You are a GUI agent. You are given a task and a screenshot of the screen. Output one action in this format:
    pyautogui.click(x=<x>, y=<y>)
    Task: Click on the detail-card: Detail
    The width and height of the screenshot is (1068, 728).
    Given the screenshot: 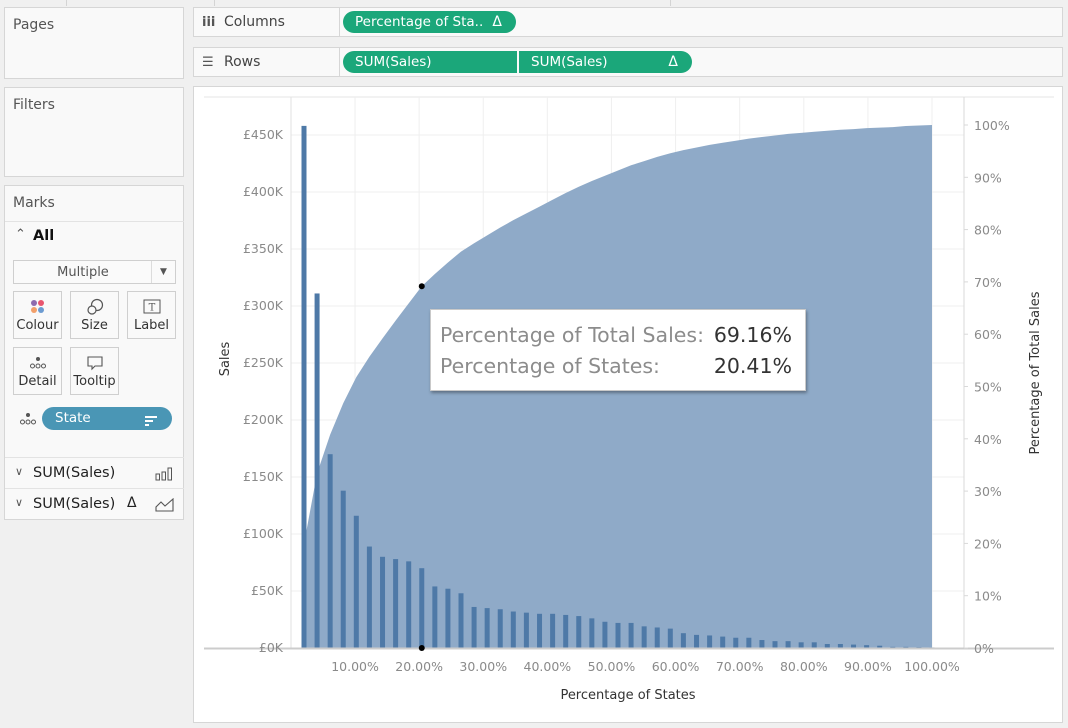 What is the action you would take?
    pyautogui.click(x=37, y=371)
    